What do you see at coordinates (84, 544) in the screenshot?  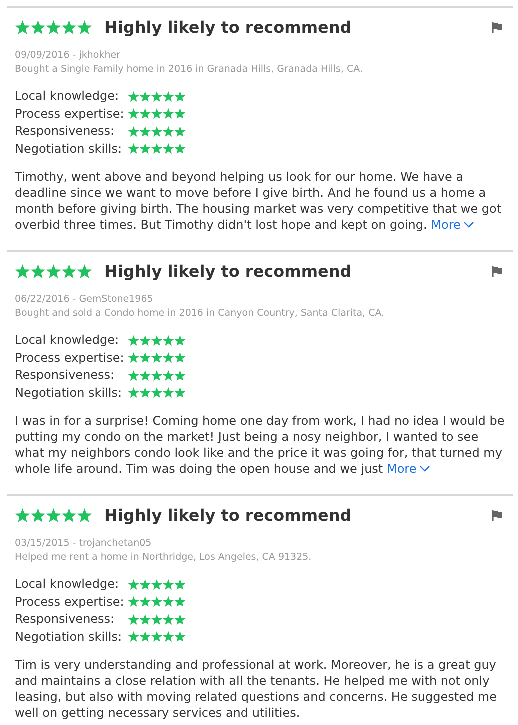 I see `review-byline: 03/15/2015 - trojanchetan05` at bounding box center [84, 544].